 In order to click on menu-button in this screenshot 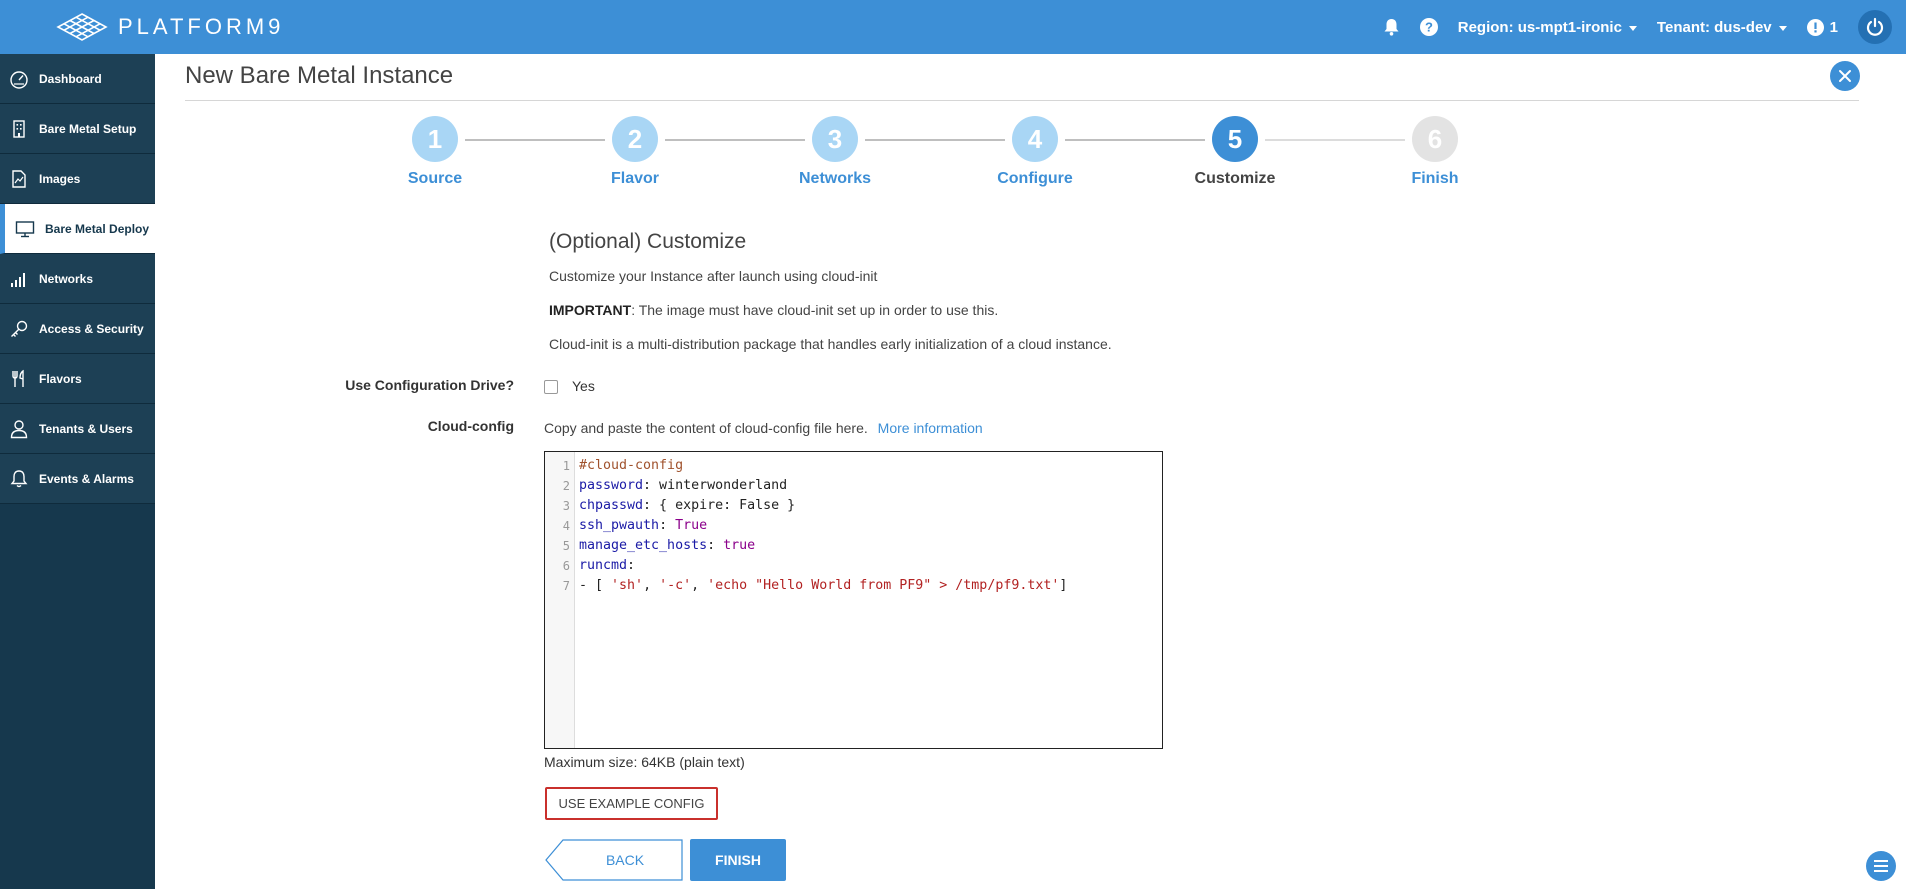, I will do `click(1881, 866)`.